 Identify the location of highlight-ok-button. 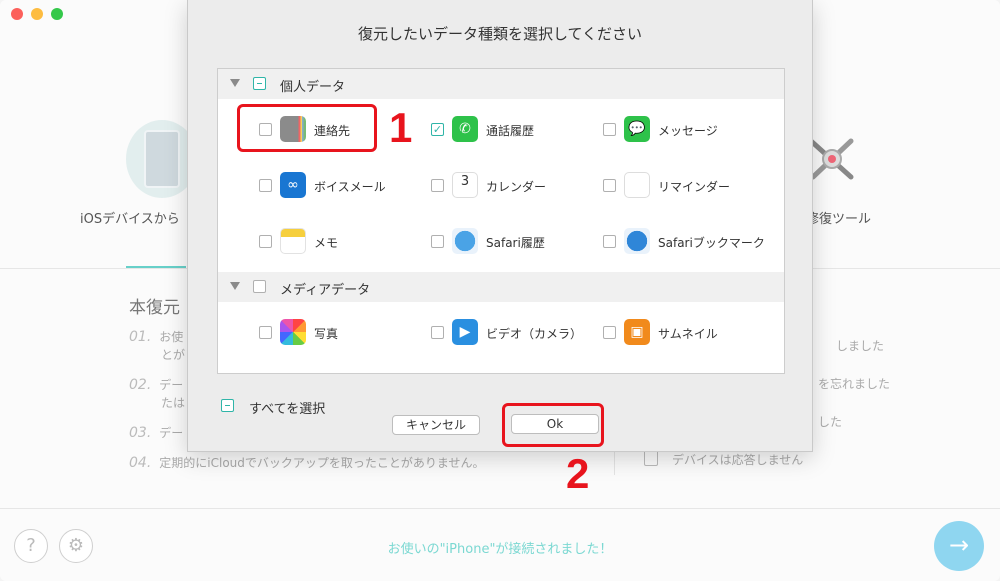
(553, 425).